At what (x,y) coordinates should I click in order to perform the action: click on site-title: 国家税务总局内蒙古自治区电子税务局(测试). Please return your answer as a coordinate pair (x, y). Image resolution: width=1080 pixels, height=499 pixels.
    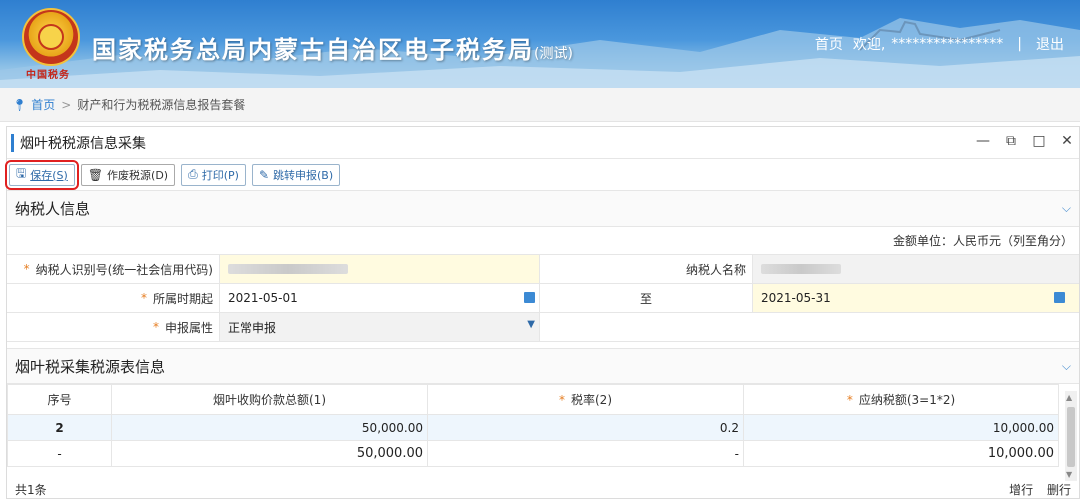
    Looking at the image, I should click on (332, 47).